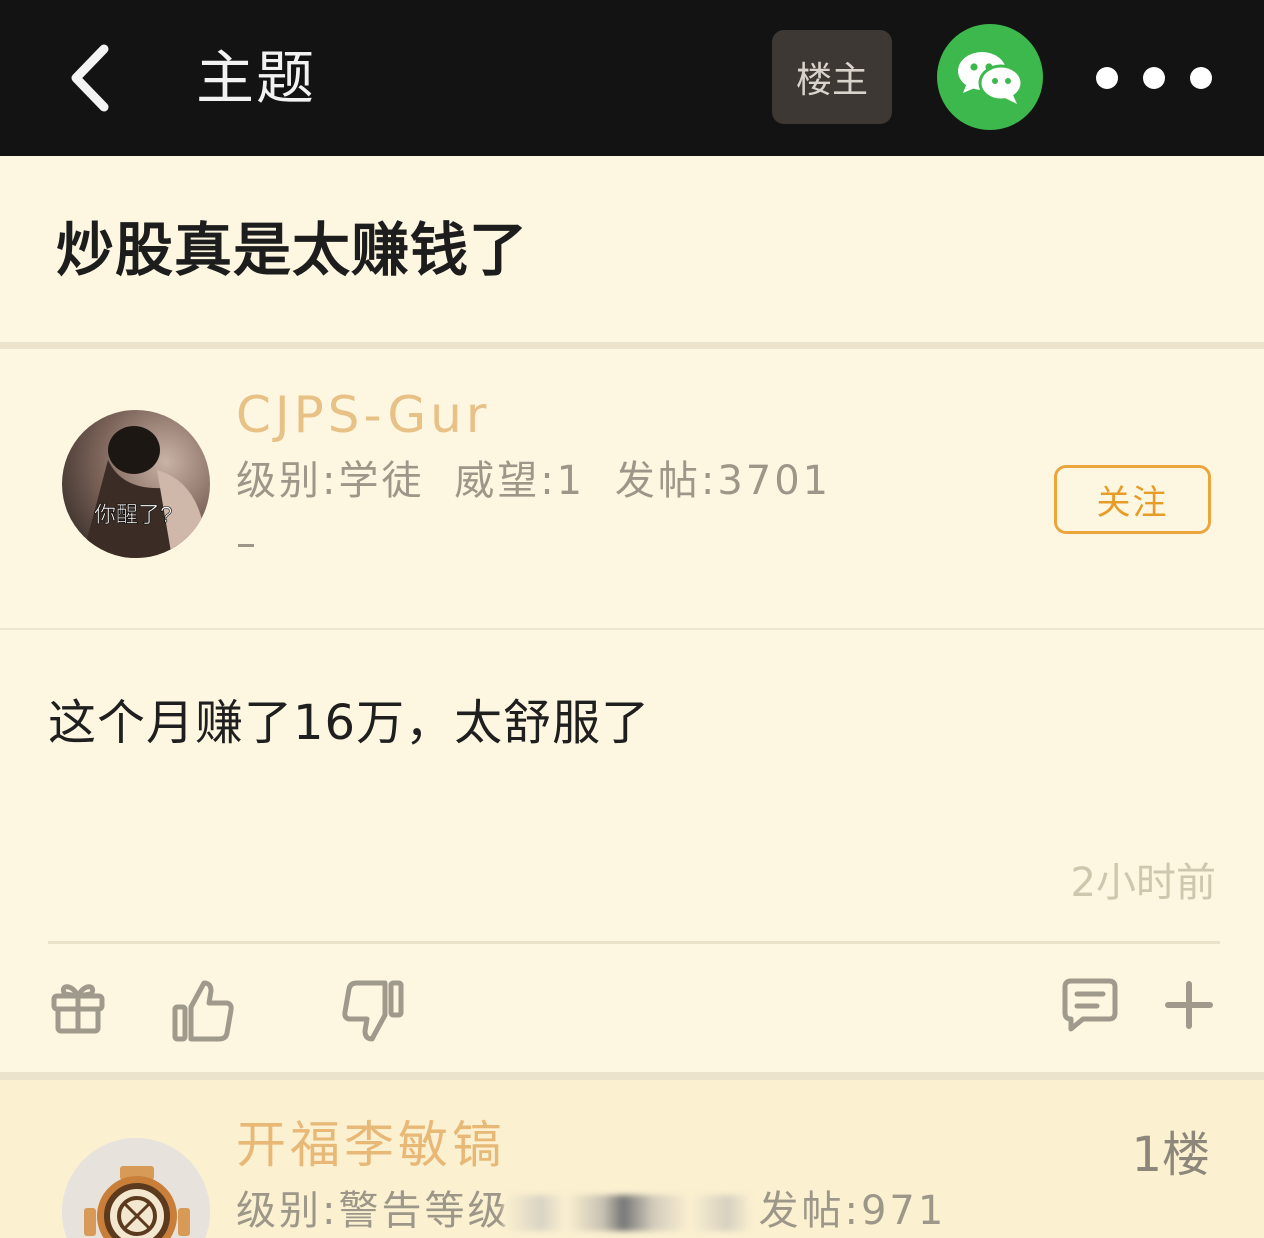 The height and width of the screenshot is (1238, 1264). I want to click on author-level: 级别:学徒, so click(330, 481).